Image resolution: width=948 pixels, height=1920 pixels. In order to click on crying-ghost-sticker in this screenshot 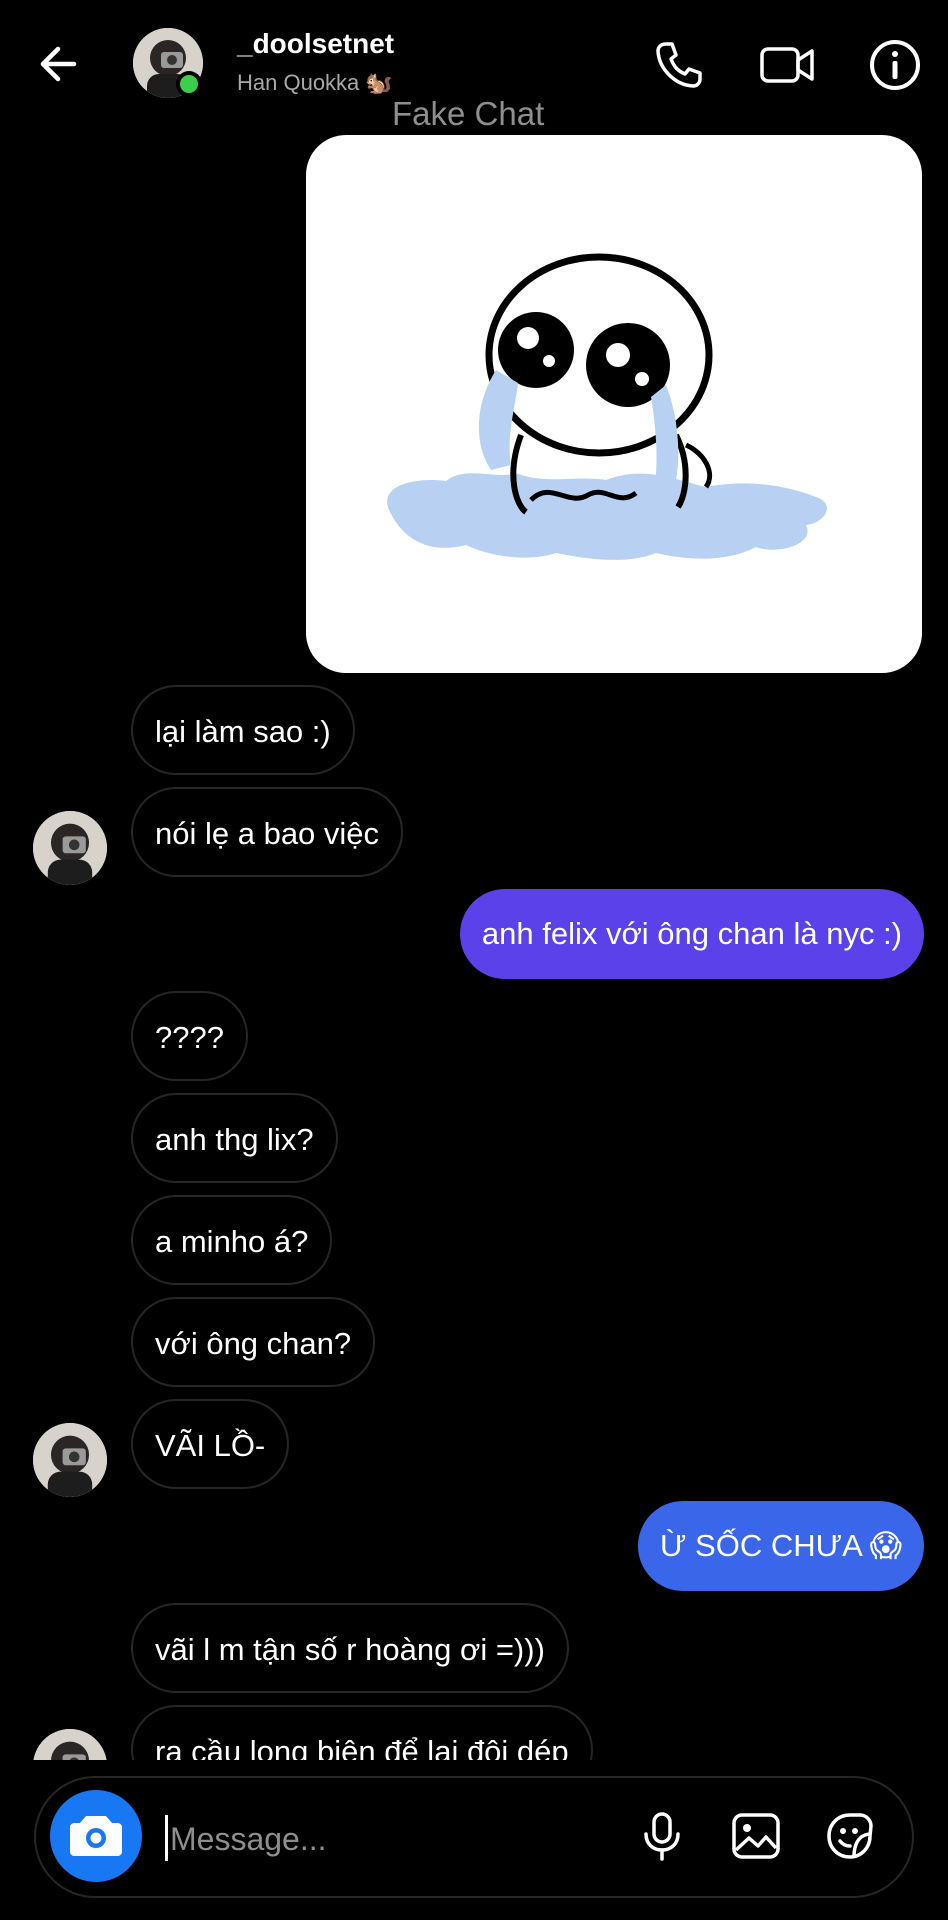, I will do `click(607, 406)`.